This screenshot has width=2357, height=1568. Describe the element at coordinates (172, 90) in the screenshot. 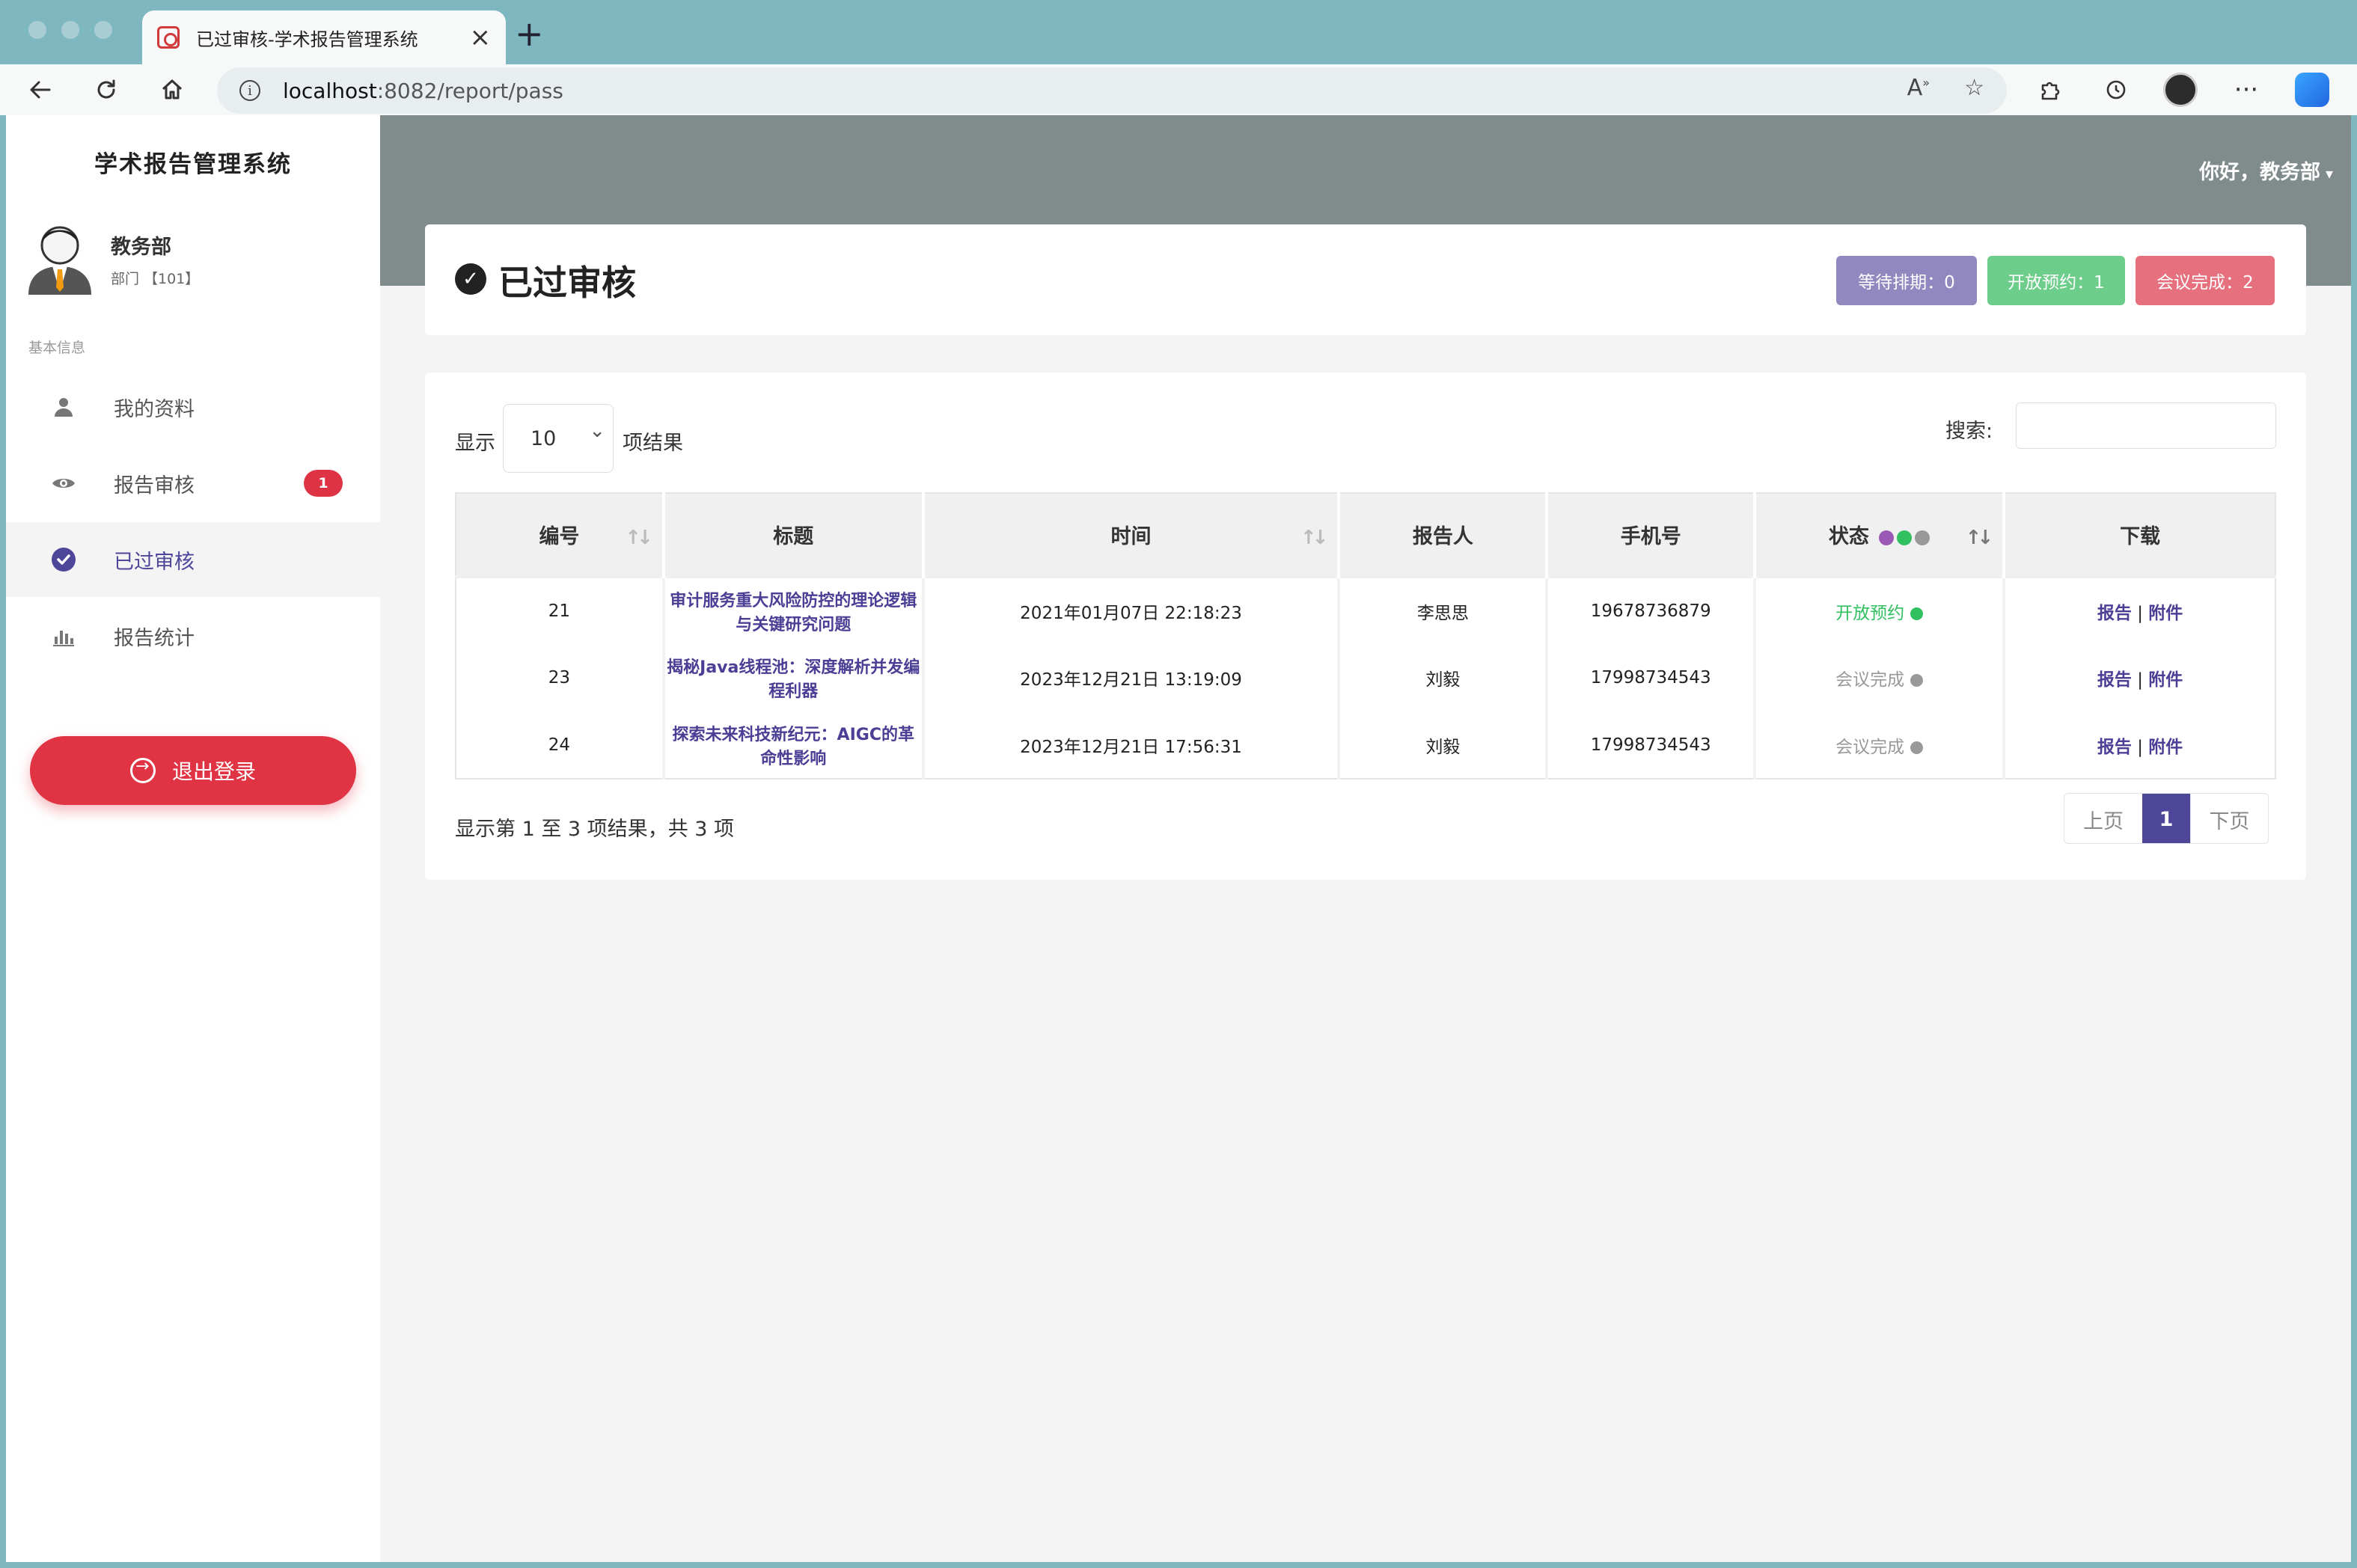

I see `home-icon` at that location.